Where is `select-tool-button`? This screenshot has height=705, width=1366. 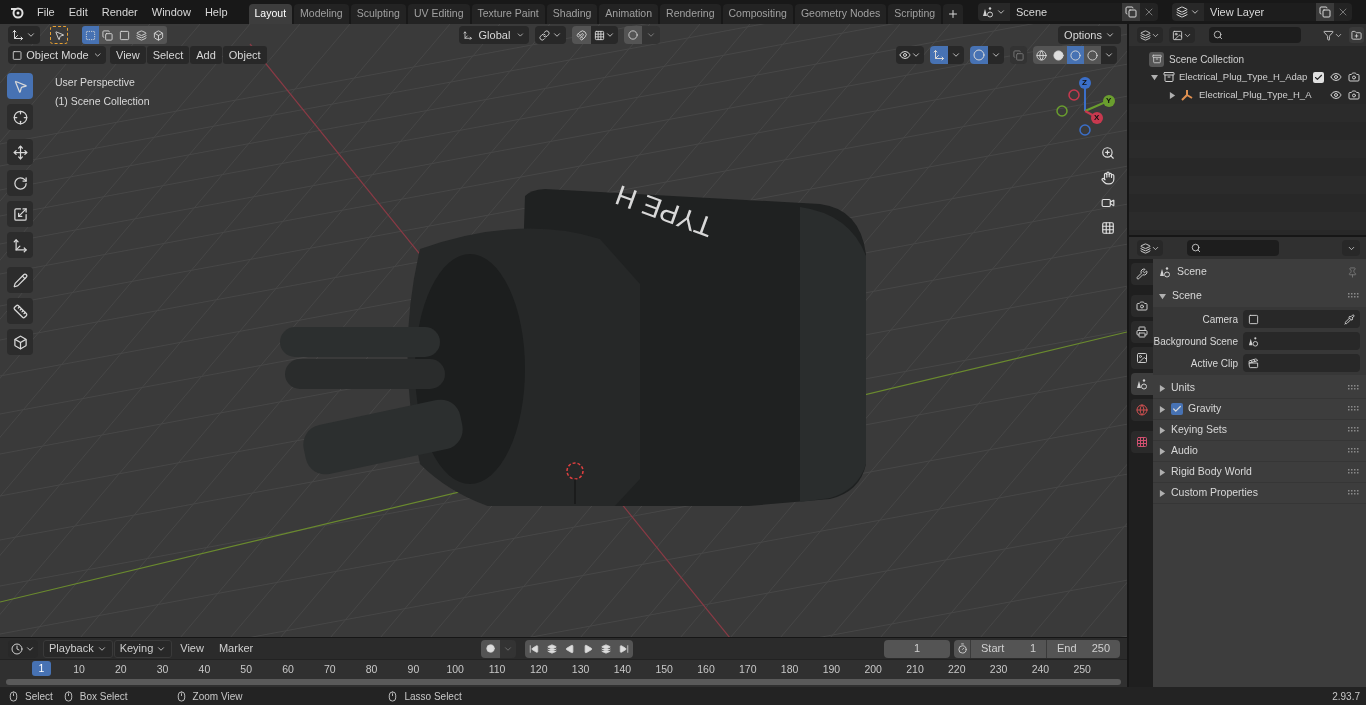
select-tool-button is located at coordinates (59, 35).